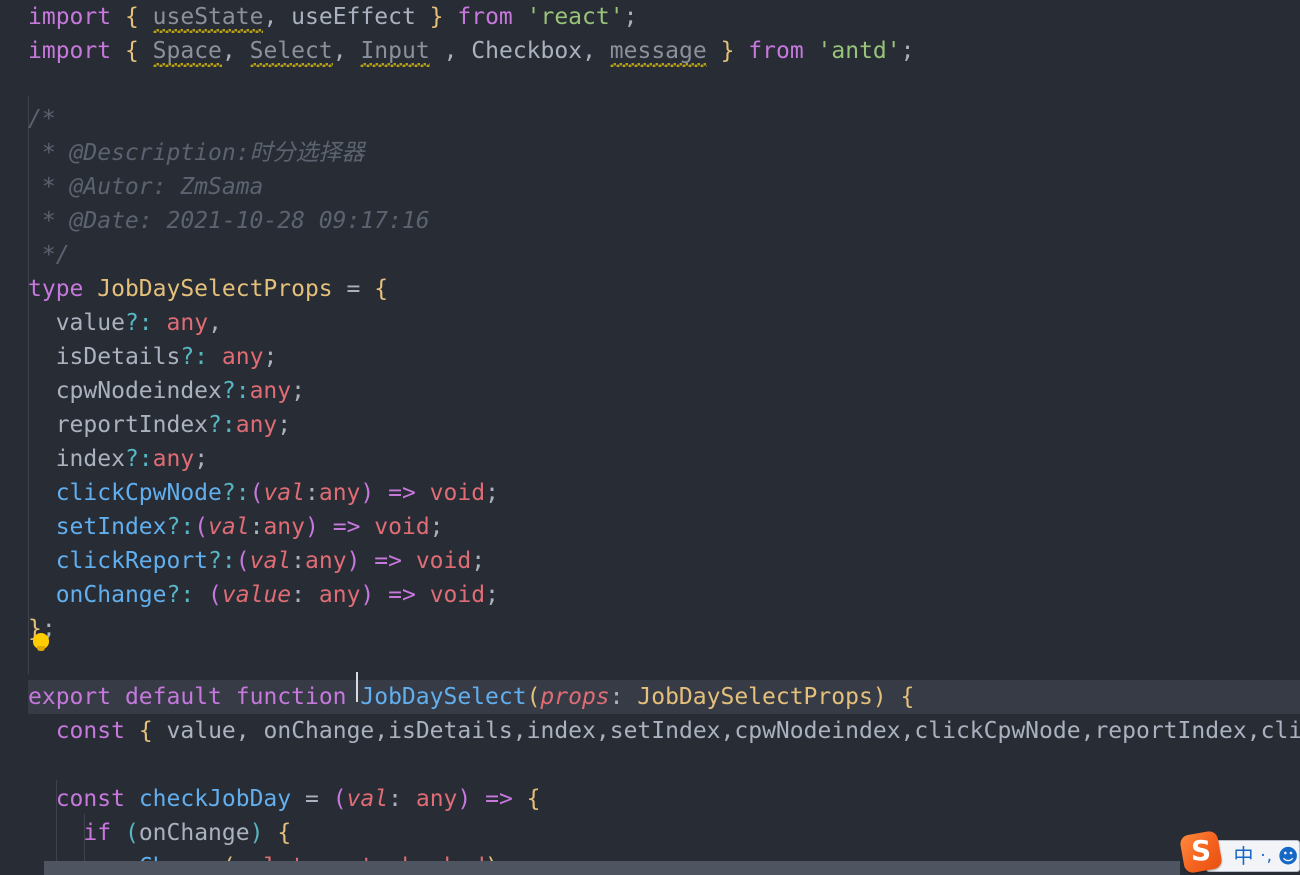 The height and width of the screenshot is (875, 1300). Describe the element at coordinates (1280, 731) in the screenshot. I see `code-token: clic` at that location.